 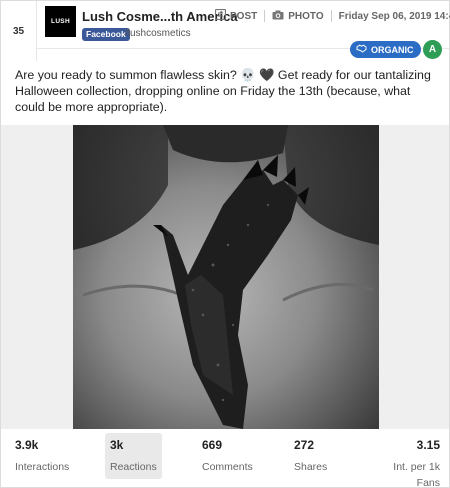 I want to click on stat-reactions: 3k Reactions, so click(x=133, y=456).